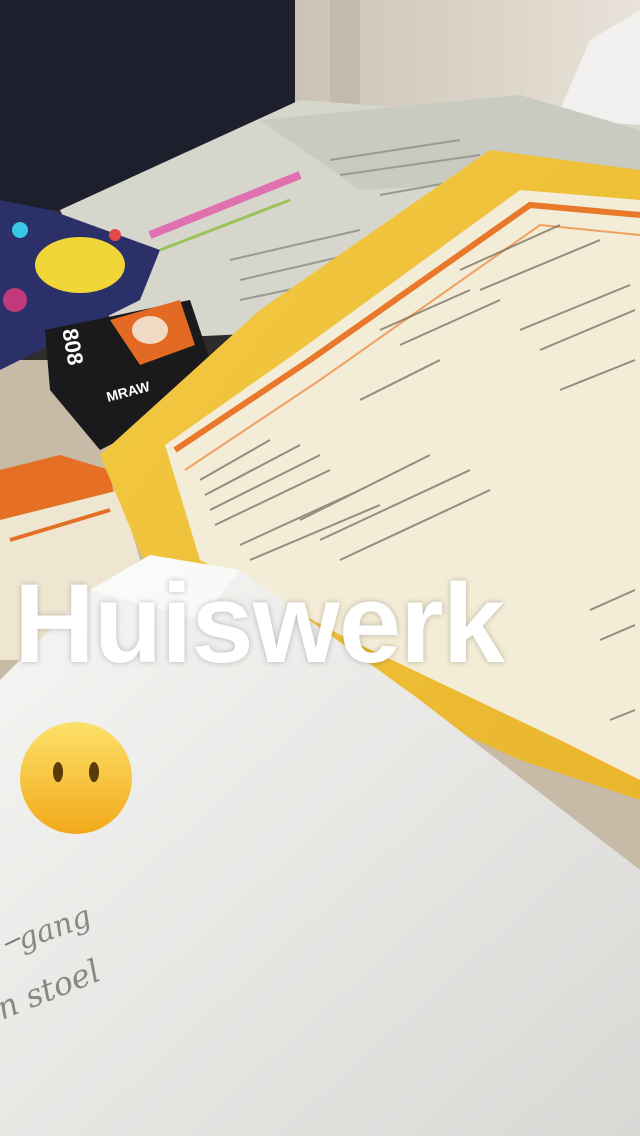 This screenshot has height=1136, width=640. What do you see at coordinates (76, 778) in the screenshot?
I see `face-without-mouth-emoji` at bounding box center [76, 778].